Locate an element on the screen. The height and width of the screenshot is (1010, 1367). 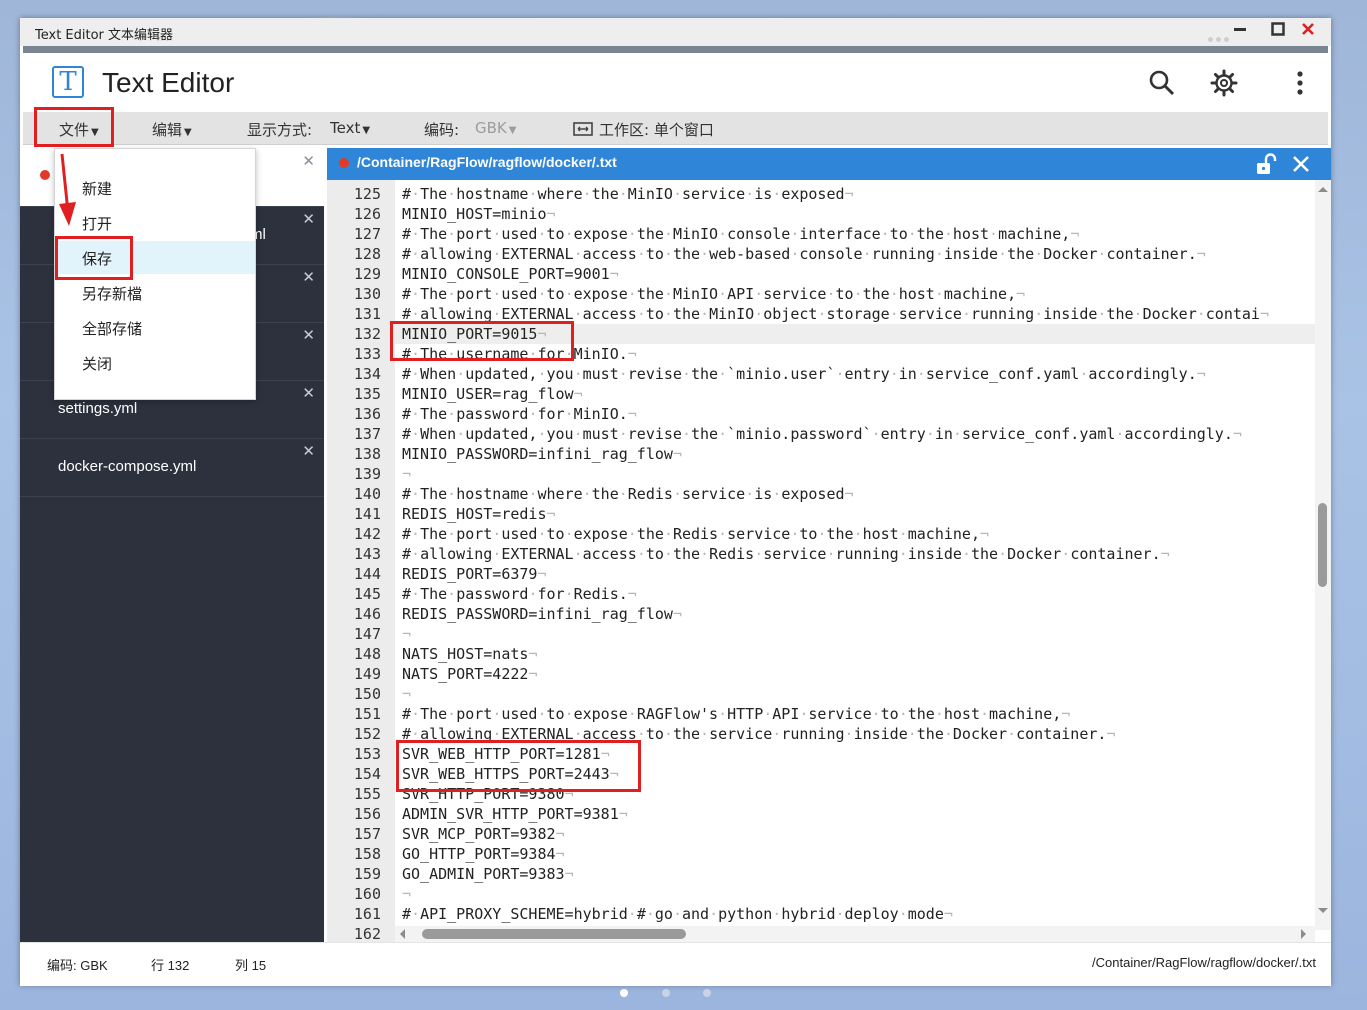
settings-button is located at coordinates (1224, 83).